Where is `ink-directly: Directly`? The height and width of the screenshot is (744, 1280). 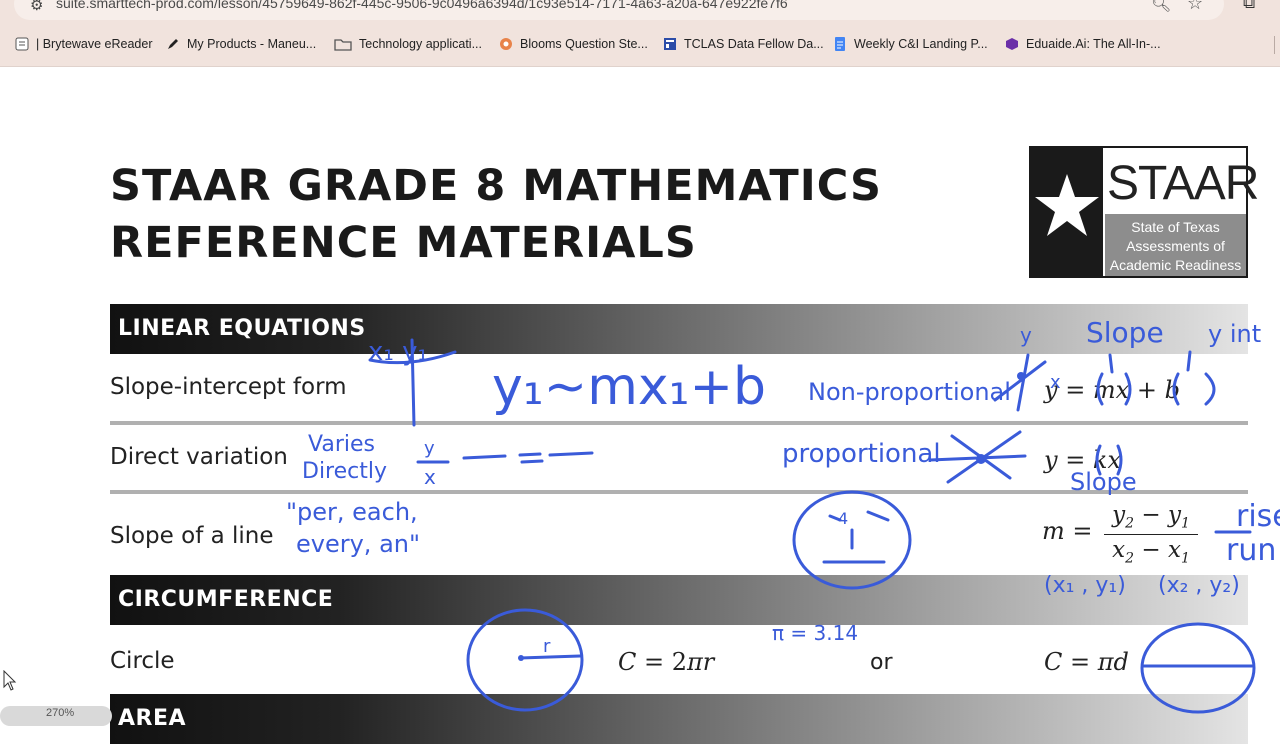
ink-directly: Directly is located at coordinates (344, 471).